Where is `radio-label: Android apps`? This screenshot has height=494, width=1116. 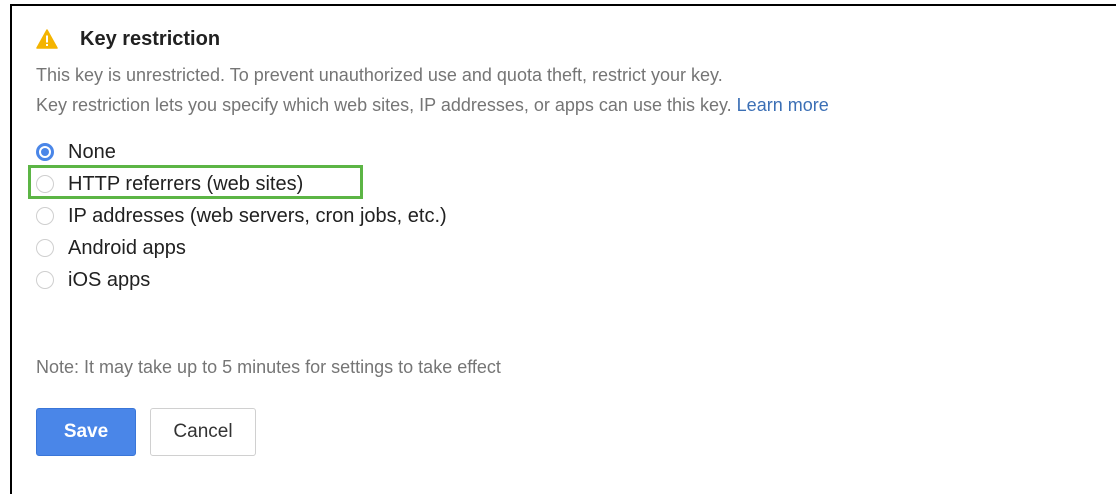 radio-label: Android apps is located at coordinates (127, 247).